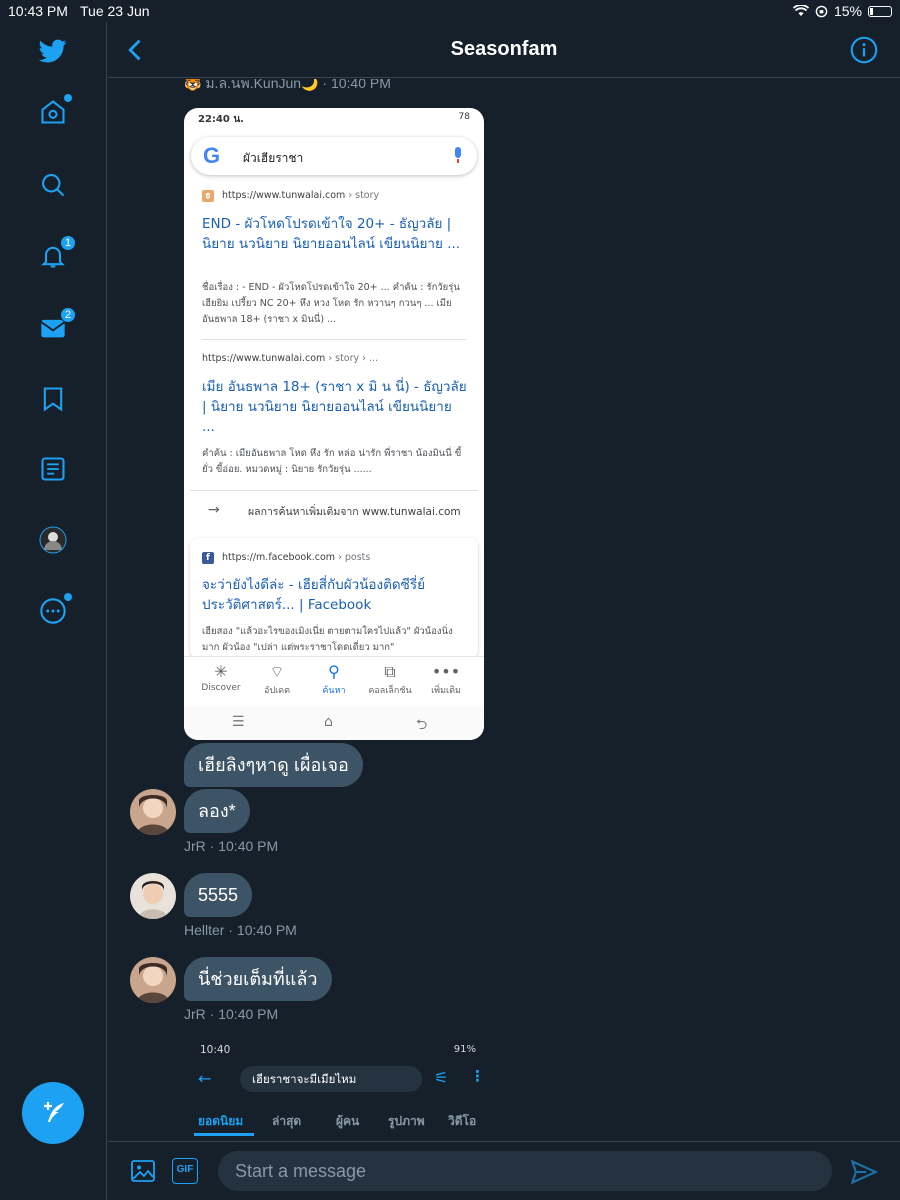 Image resolution: width=900 pixels, height=1200 pixels. Describe the element at coordinates (334, 339) in the screenshot. I see `s1-divider` at that location.